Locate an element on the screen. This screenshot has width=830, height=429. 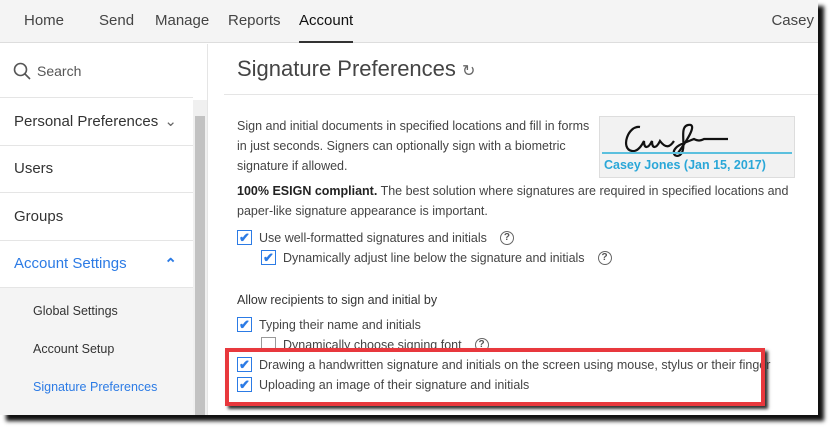
top-nav: Home Send Manage Reports Account Casey is located at coordinates (409, 21).